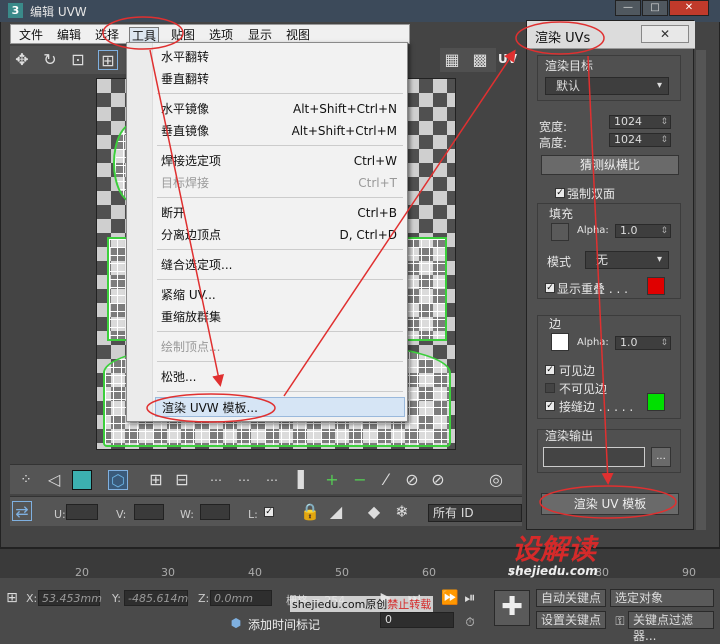  What do you see at coordinates (560, 342) in the screenshot?
I see `edge-color-swatch` at bounding box center [560, 342].